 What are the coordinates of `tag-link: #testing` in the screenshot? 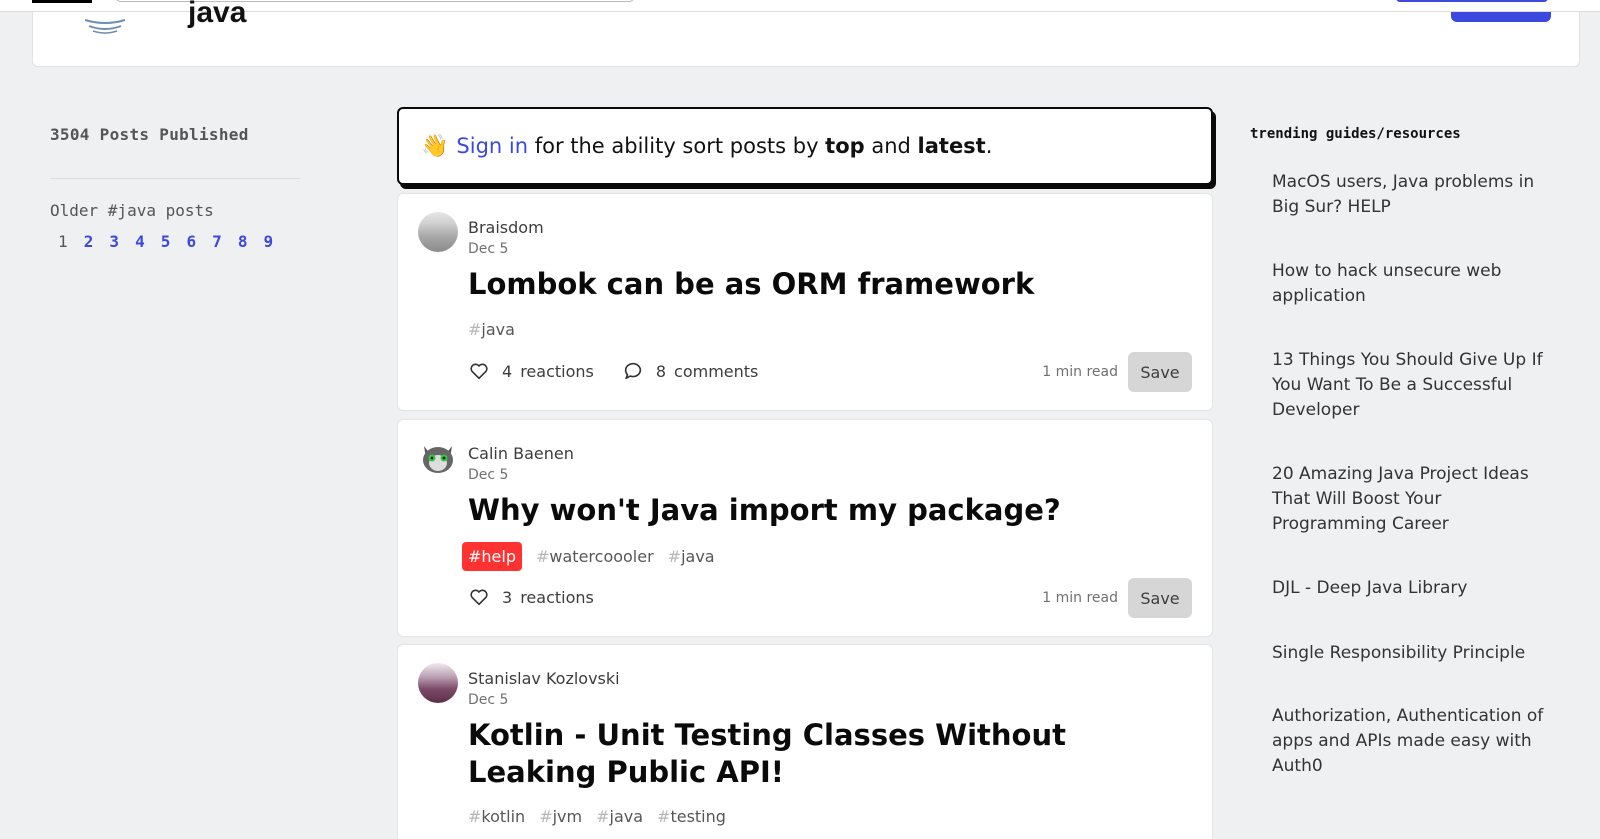 It's located at (691, 816).